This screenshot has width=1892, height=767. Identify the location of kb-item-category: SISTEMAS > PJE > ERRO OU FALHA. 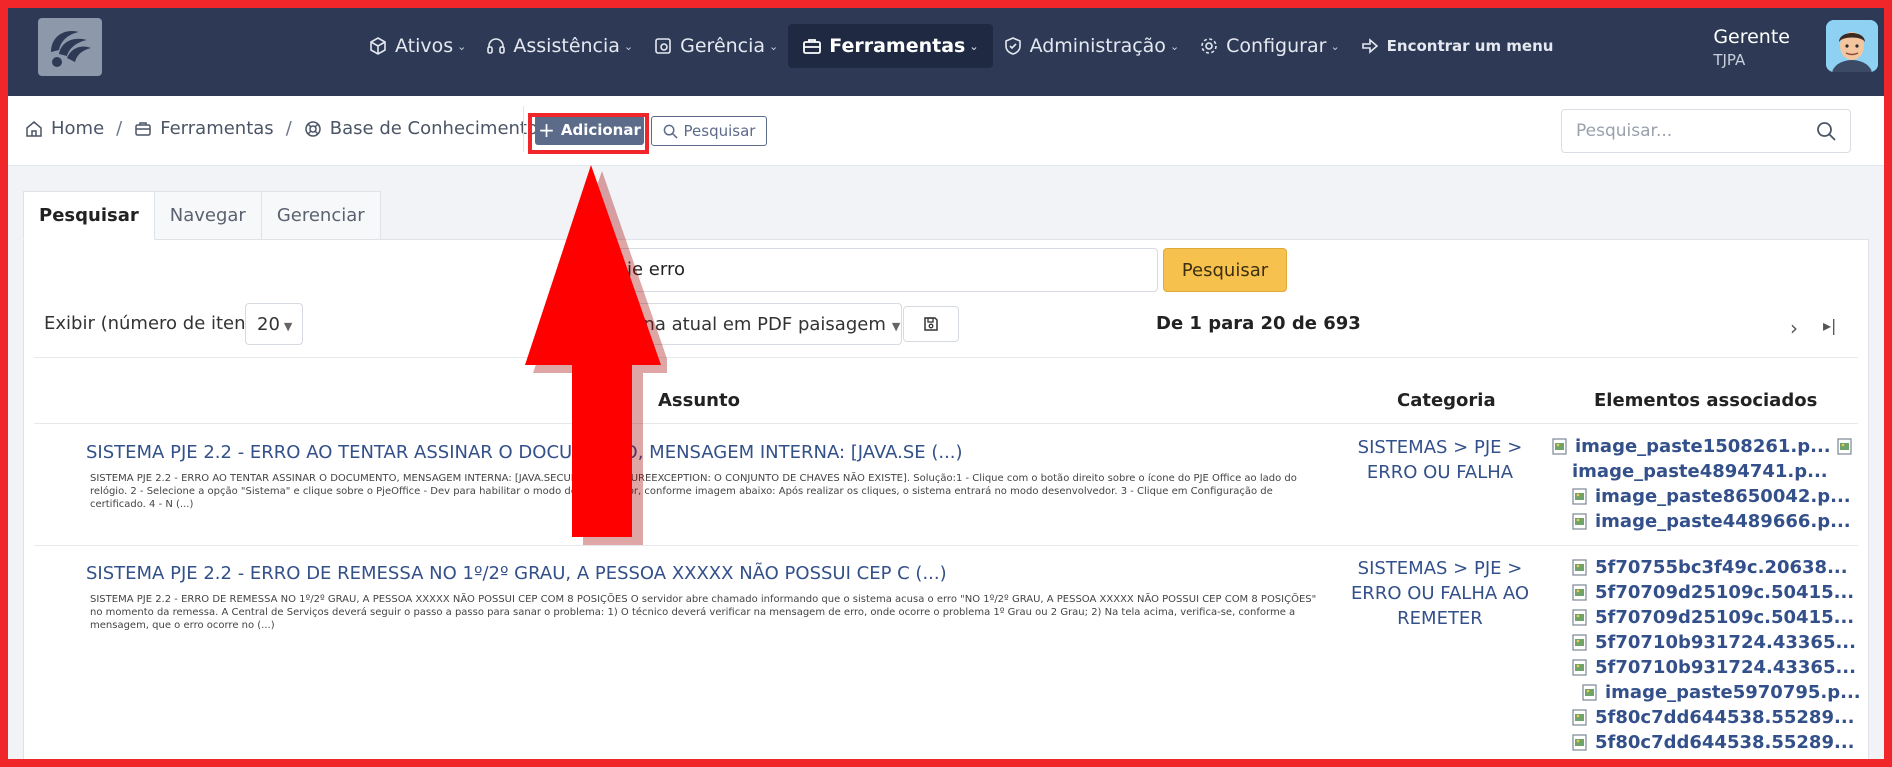
(1440, 460).